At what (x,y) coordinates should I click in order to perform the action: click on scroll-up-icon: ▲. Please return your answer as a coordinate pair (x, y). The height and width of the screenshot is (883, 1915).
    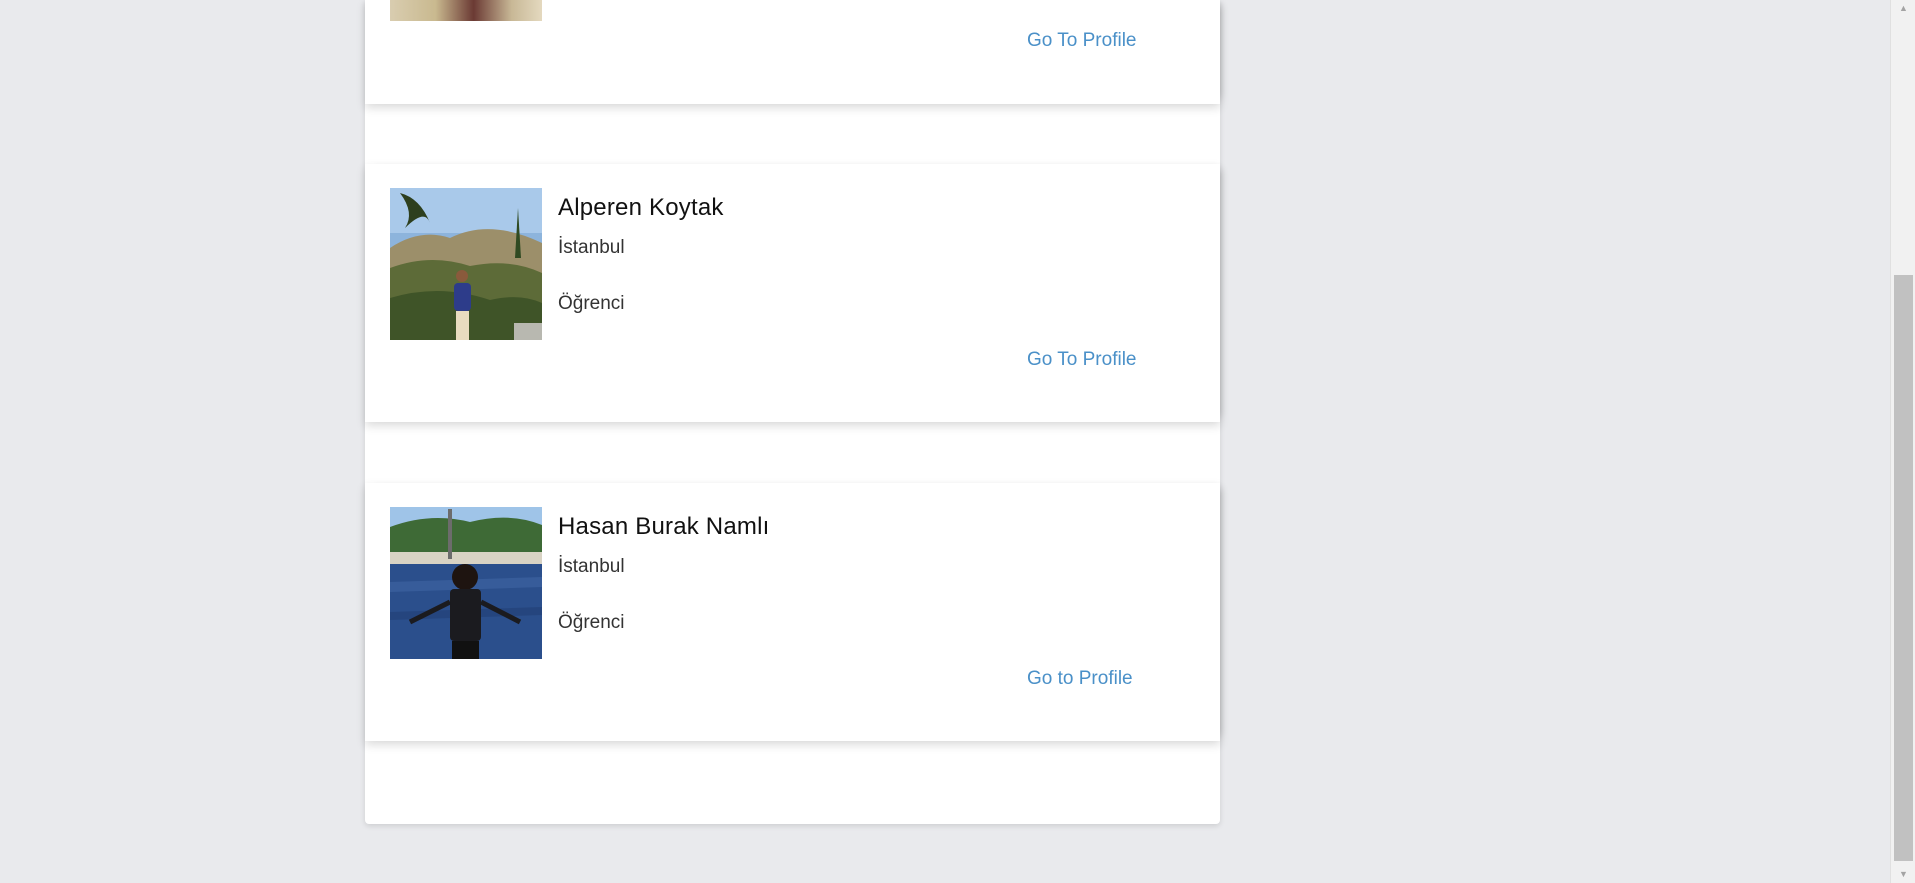
    Looking at the image, I should click on (1903, 8).